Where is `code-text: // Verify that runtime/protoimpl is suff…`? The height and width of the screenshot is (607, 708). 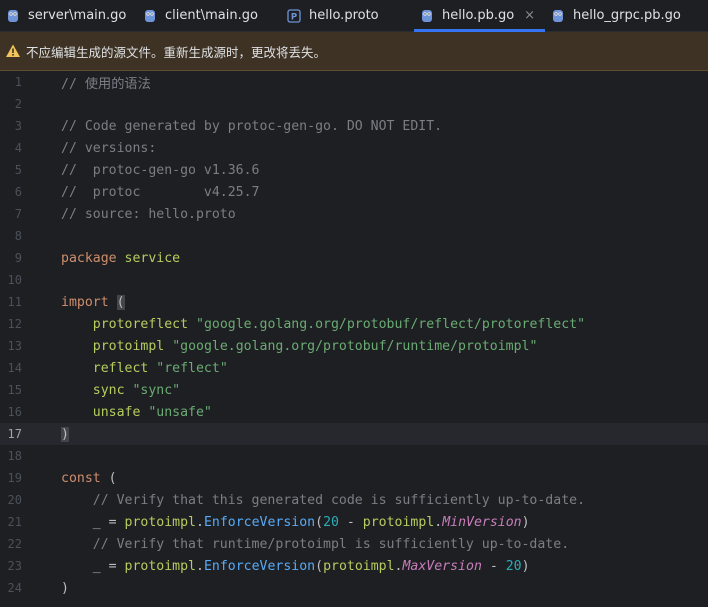 code-text: // Verify that runtime/protoimpl is suff… is located at coordinates (295, 544).